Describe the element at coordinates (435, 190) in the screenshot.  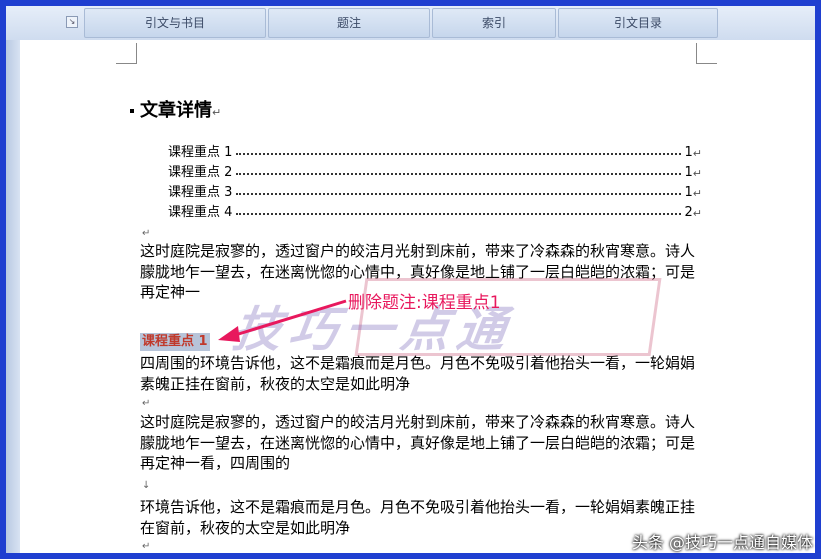
I see `toc-entry: 课程重点 3 1 ↵` at that location.